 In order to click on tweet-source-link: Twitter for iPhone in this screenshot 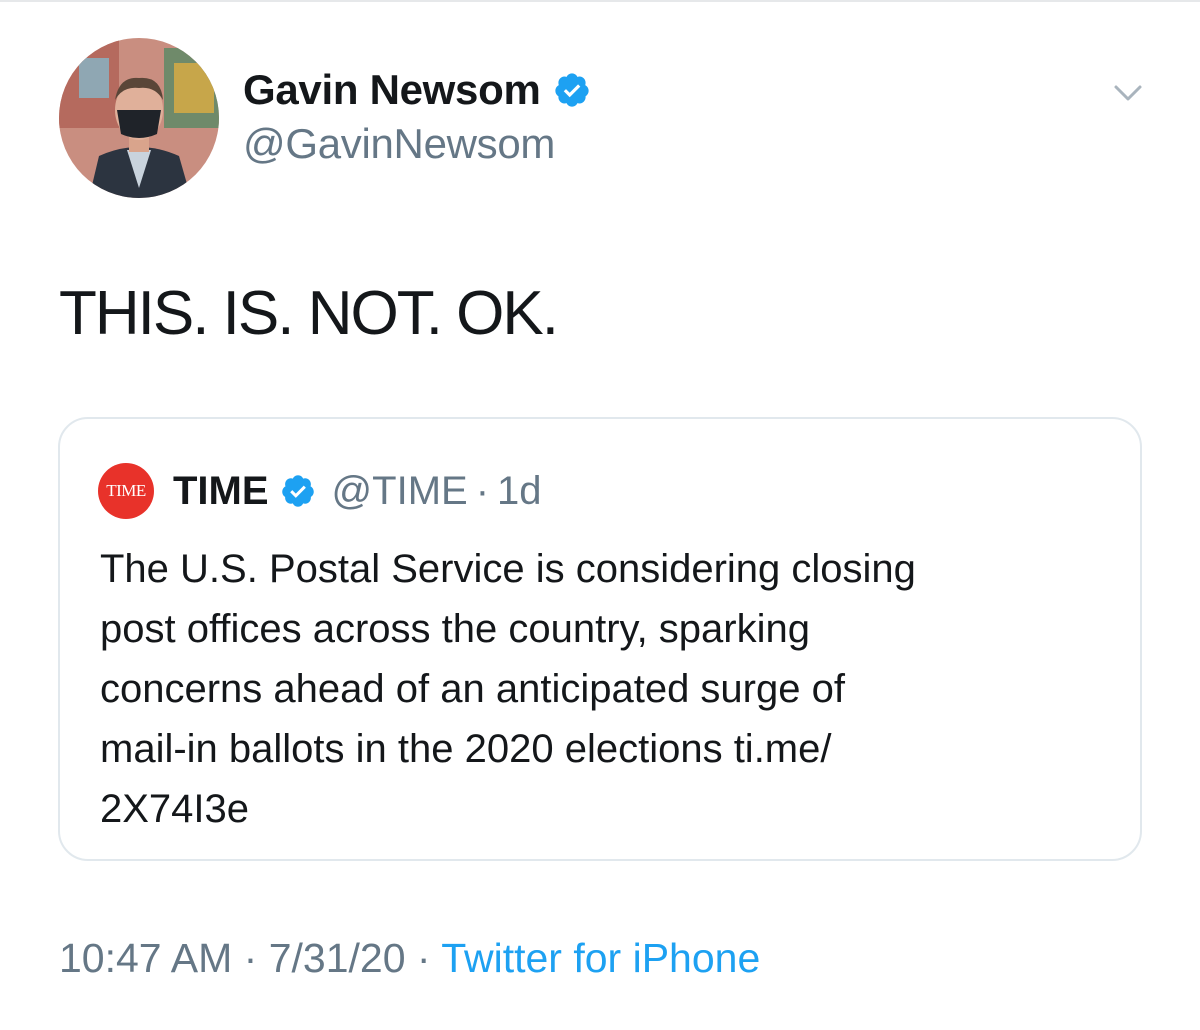, I will do `click(600, 958)`.